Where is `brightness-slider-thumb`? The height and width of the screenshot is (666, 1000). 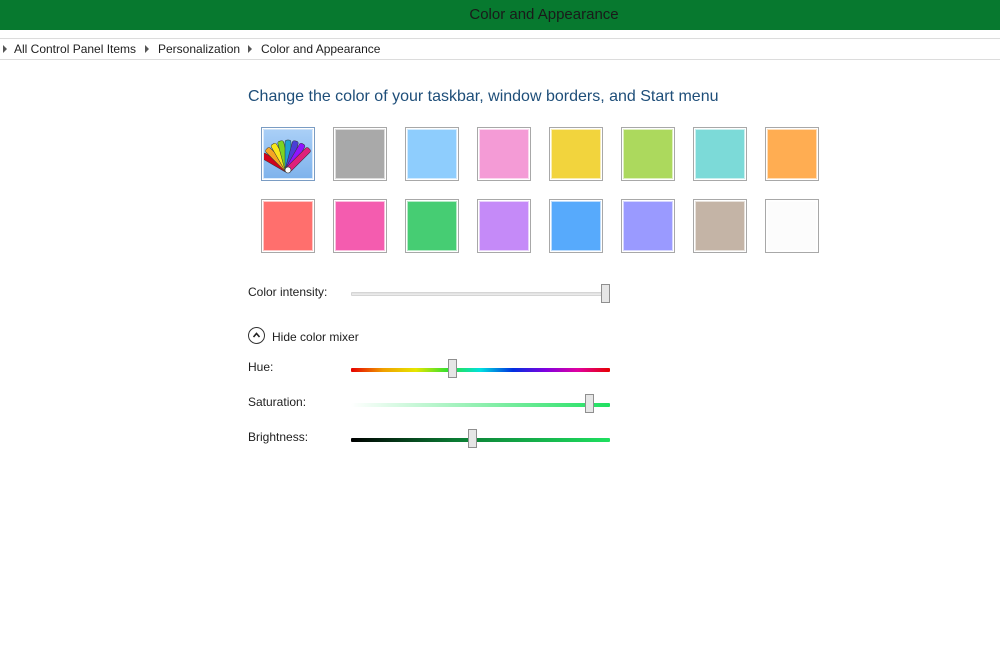 brightness-slider-thumb is located at coordinates (472, 438).